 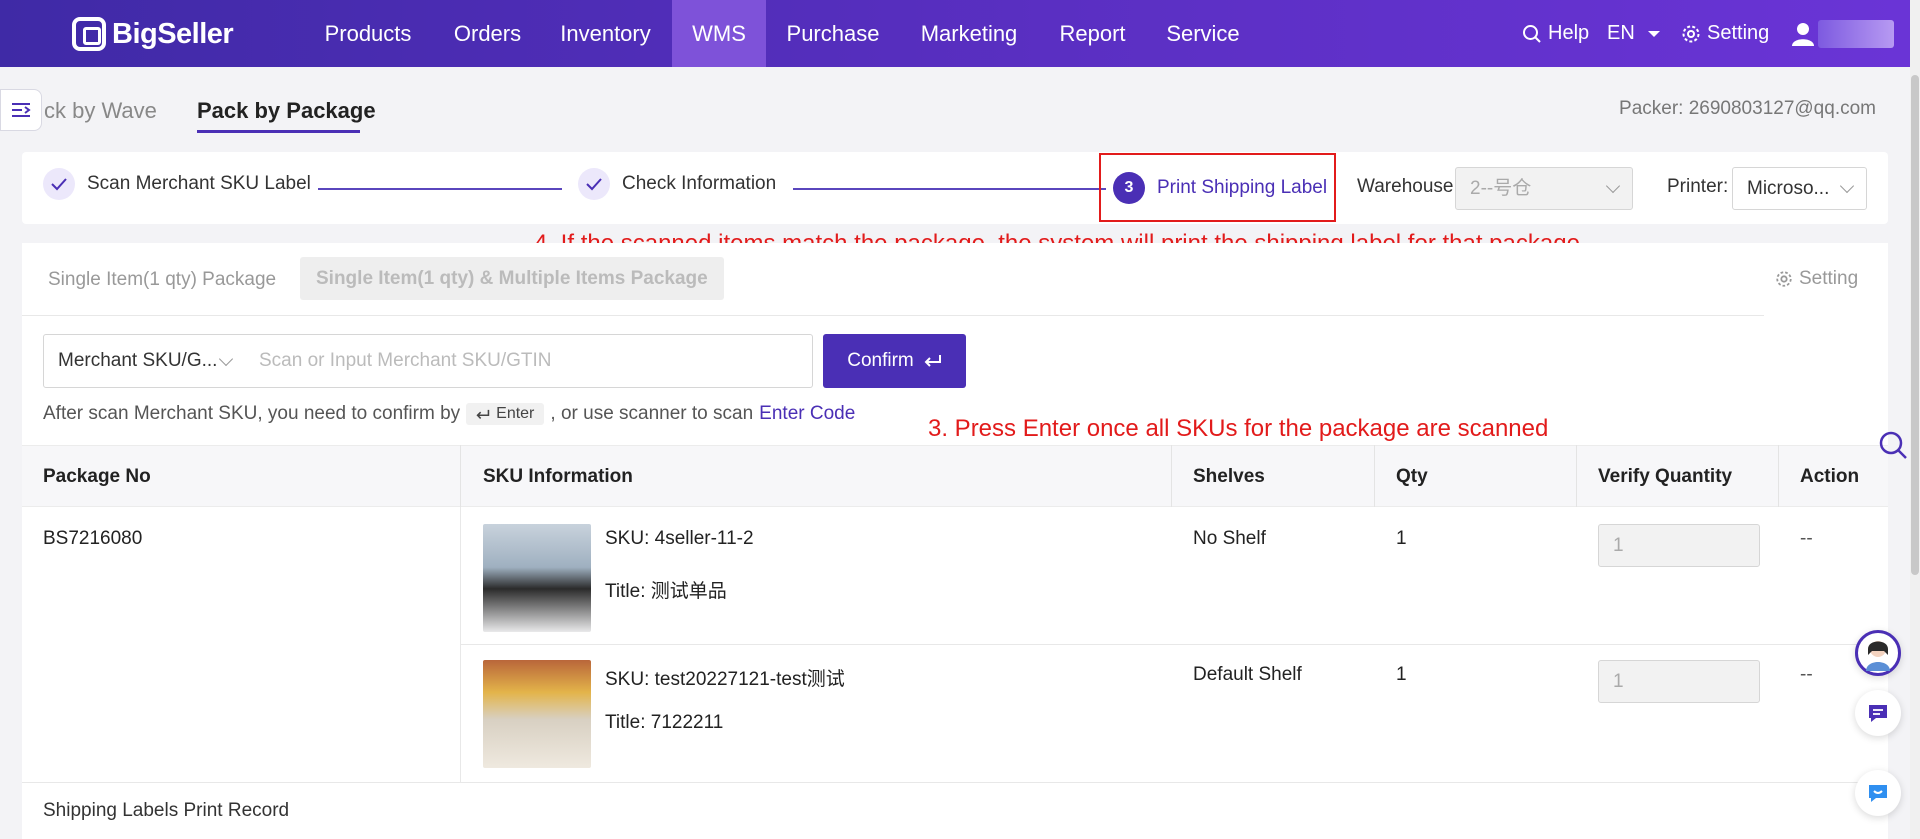 What do you see at coordinates (1412, 476) in the screenshot?
I see `header-qty: Qty` at bounding box center [1412, 476].